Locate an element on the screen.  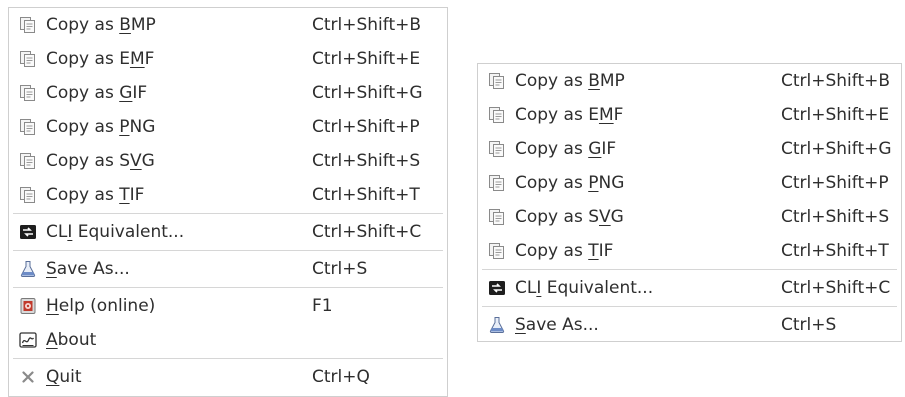
menu-item-label: About is located at coordinates (71, 340).